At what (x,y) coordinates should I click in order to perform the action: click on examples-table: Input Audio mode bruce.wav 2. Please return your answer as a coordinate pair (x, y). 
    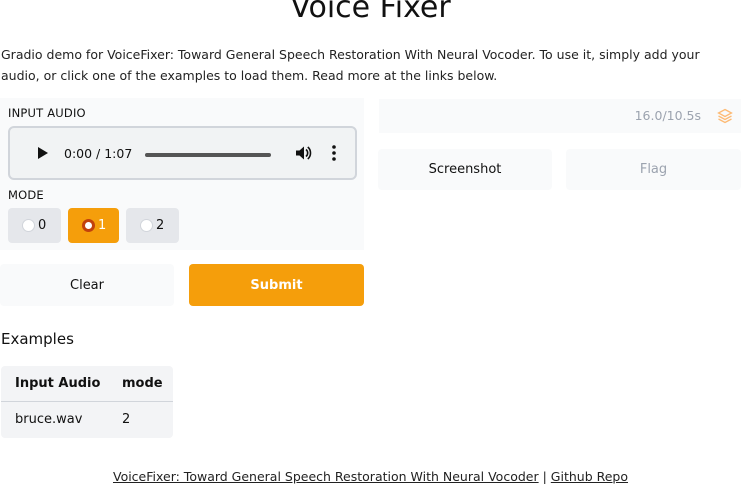
    Looking at the image, I should click on (87, 402).